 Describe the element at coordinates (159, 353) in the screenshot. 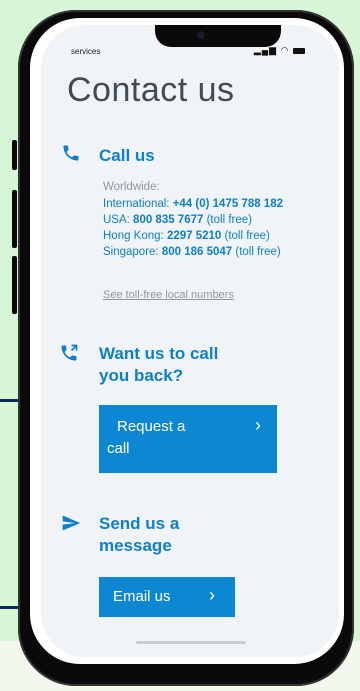

I see `callback-heading-line1: Want us to call` at that location.